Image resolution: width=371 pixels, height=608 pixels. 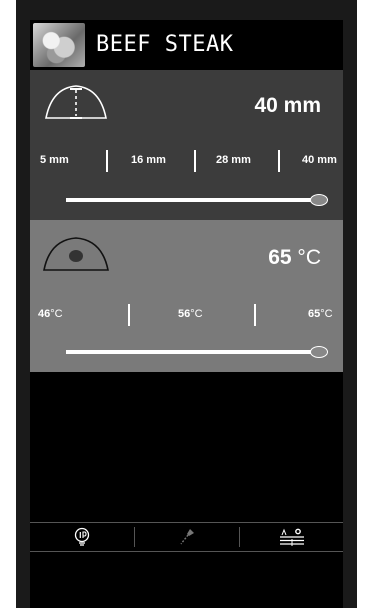 I want to click on thickness-icon, so click(x=76, y=102).